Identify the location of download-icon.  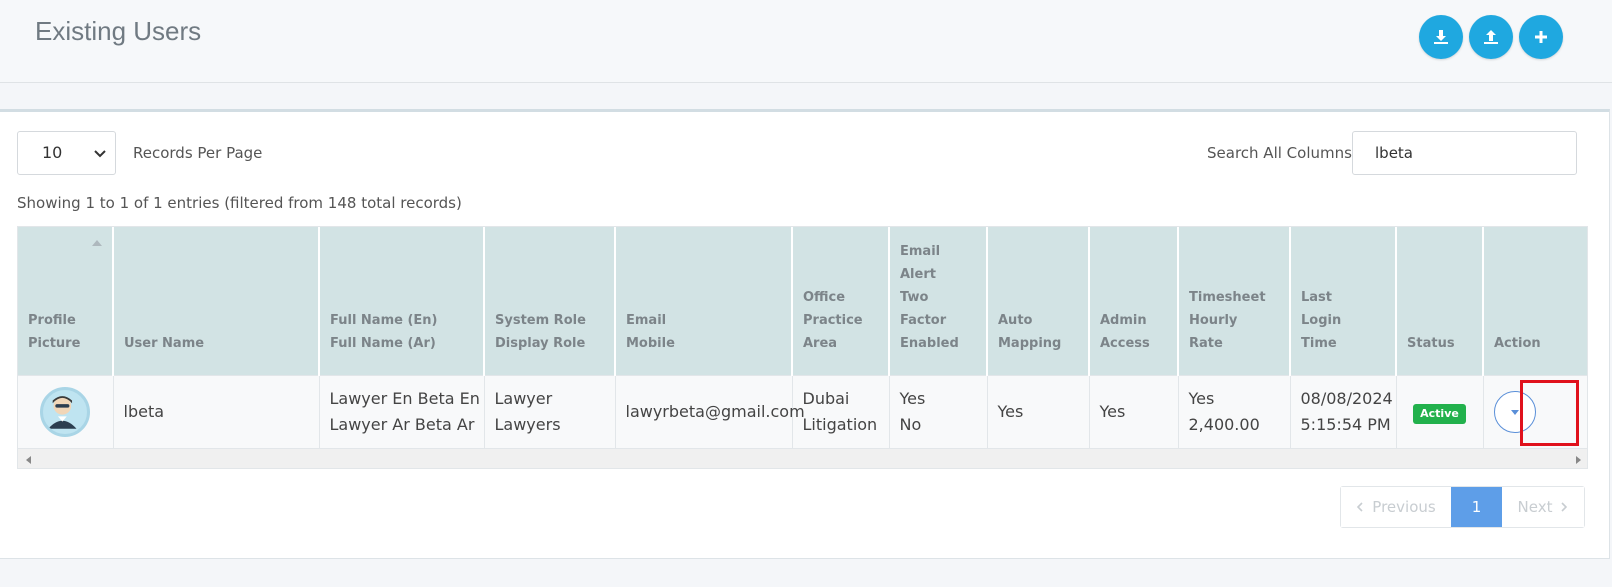
(1441, 37).